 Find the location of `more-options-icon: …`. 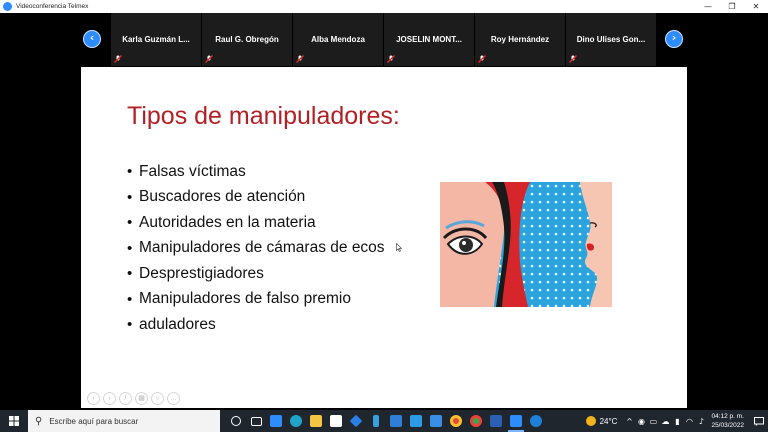

more-options-icon: … is located at coordinates (173, 398).